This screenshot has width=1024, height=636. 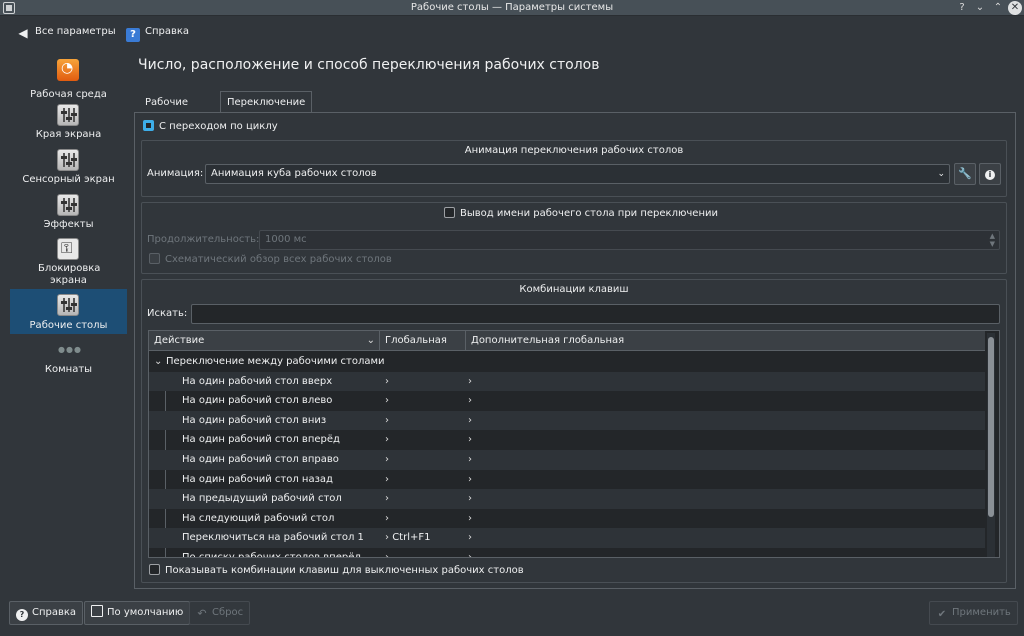 I want to click on table-row: На один рабочий стол вправо › ›, so click(x=567, y=460).